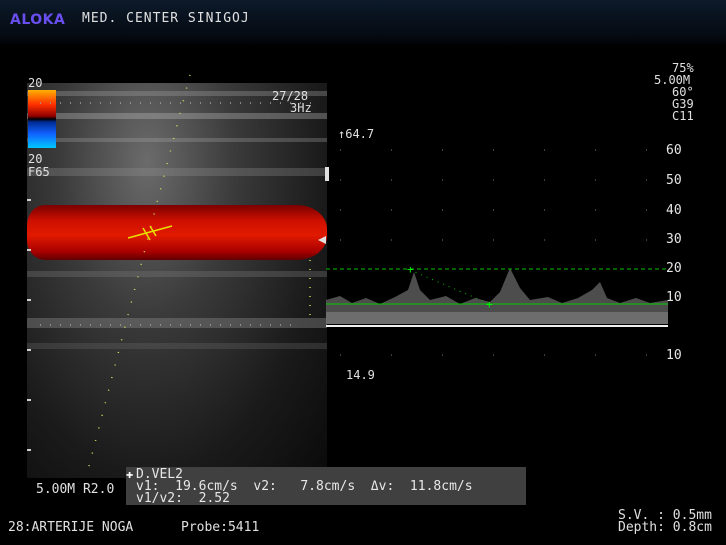 The width and height of the screenshot is (726, 545). What do you see at coordinates (674, 239) in the screenshot?
I see `scale-tick-30: 30` at bounding box center [674, 239].